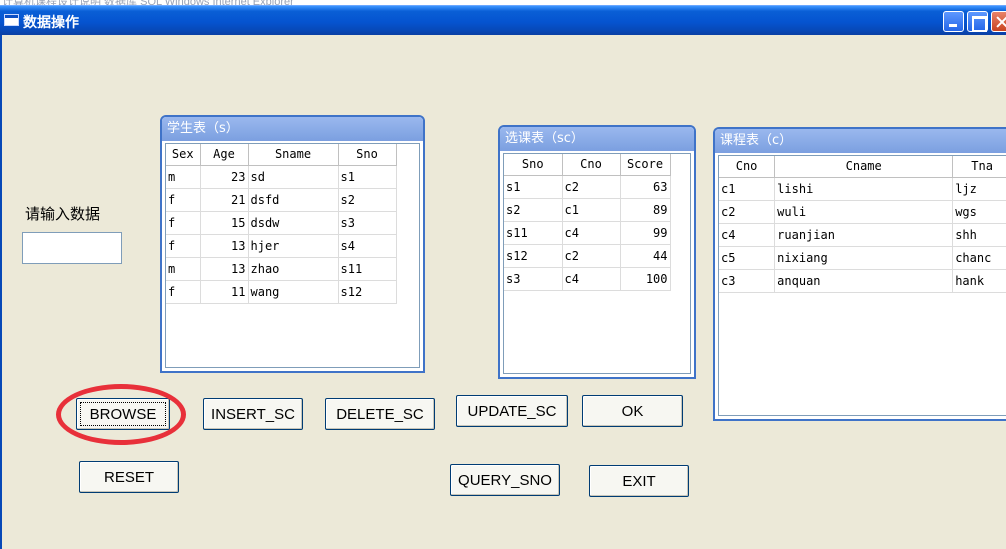 Image resolution: width=1006 pixels, height=549 pixels. I want to click on sc-table-row: s3 c4 100, so click(587, 279).